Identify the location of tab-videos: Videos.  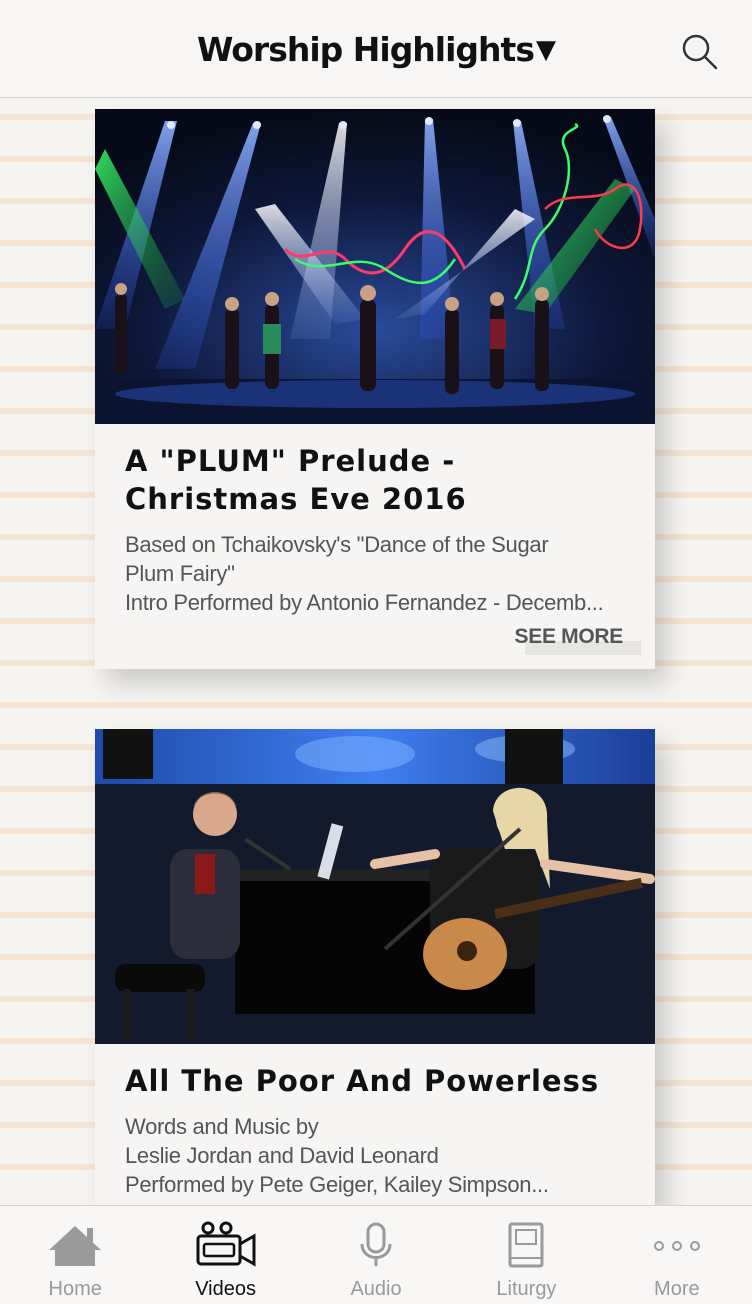
(225, 1255).